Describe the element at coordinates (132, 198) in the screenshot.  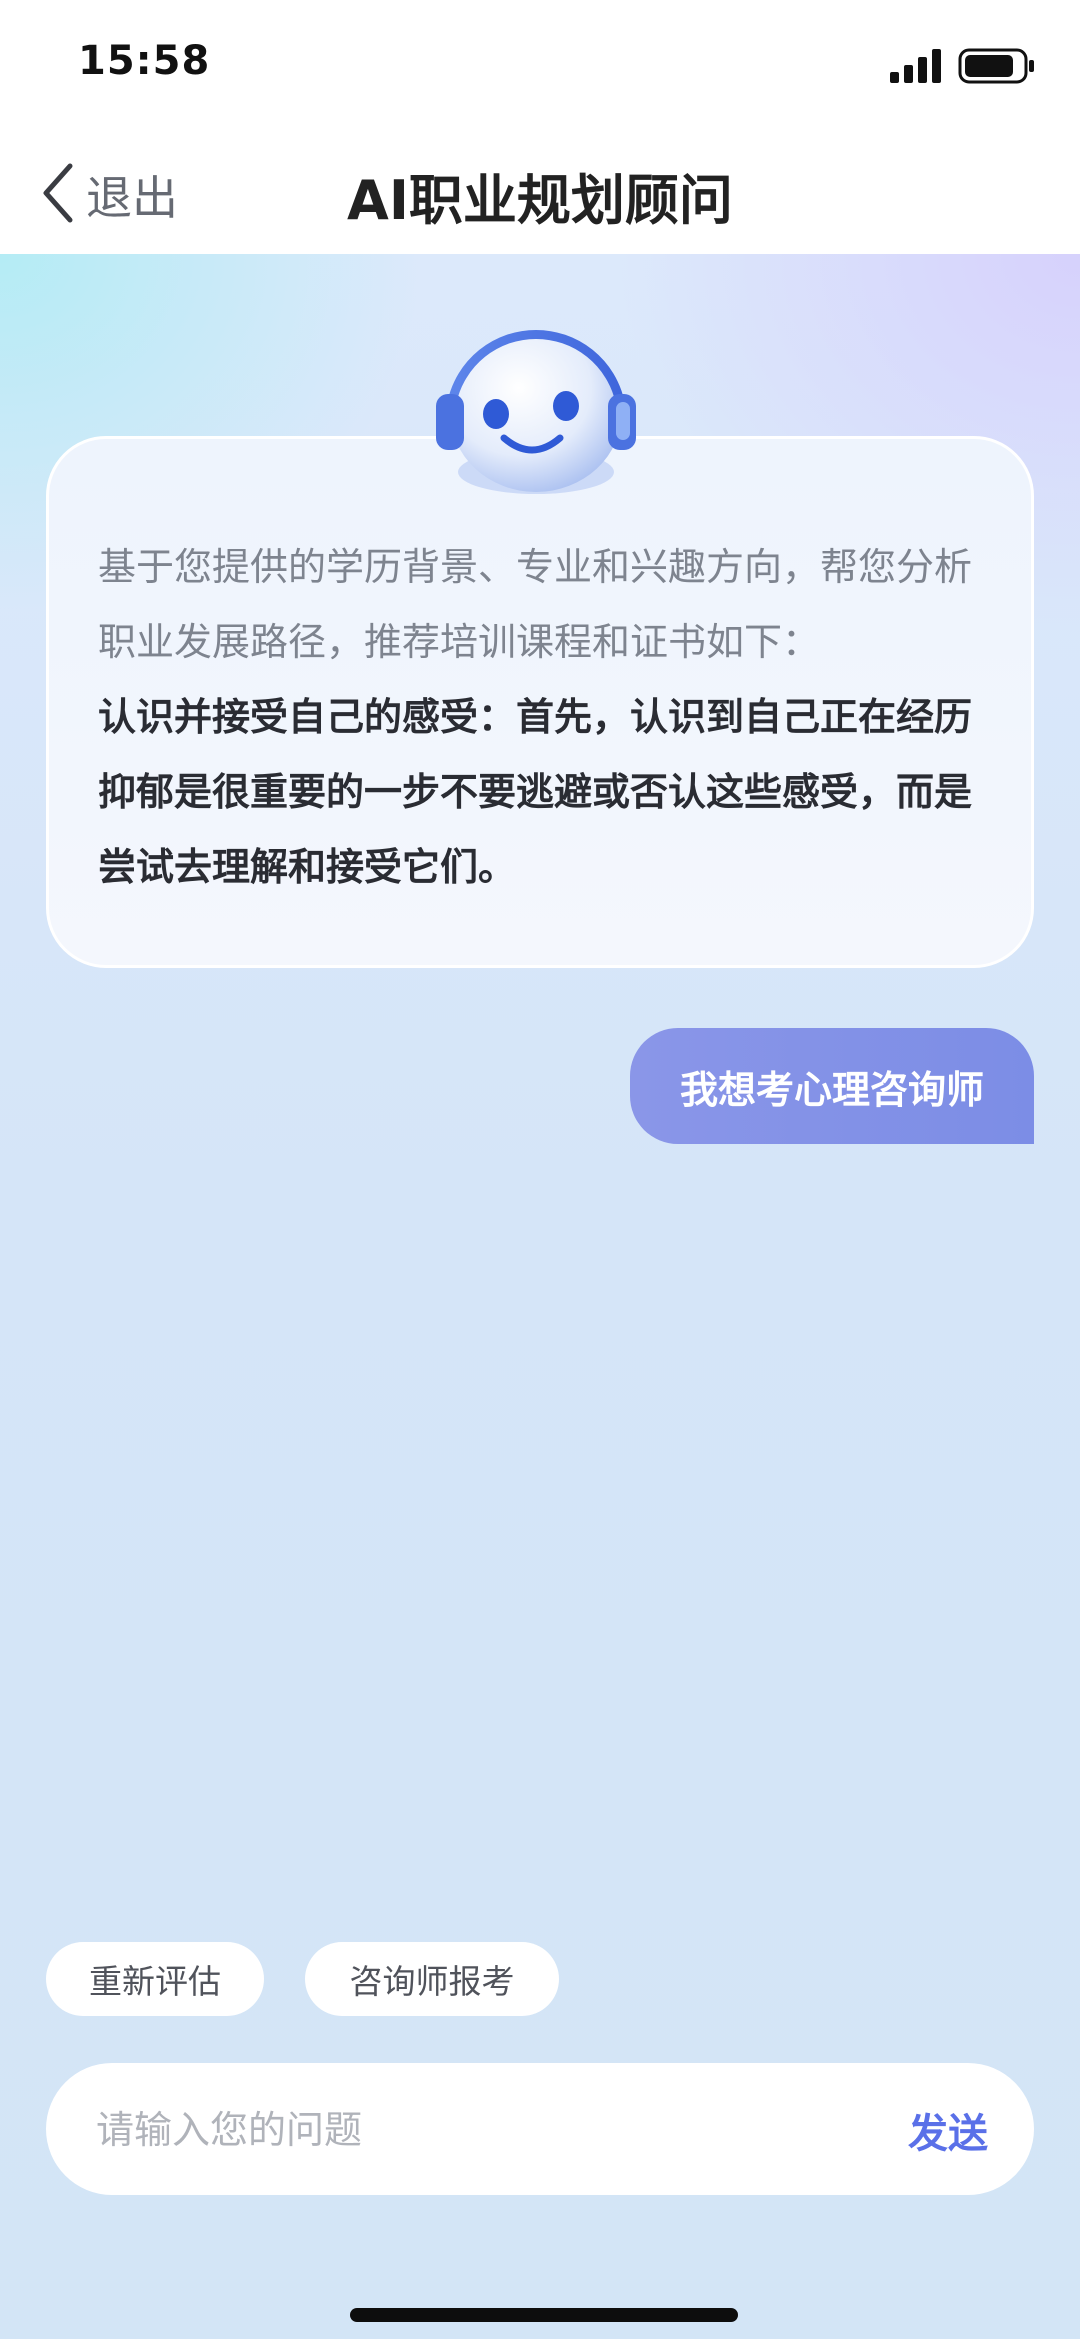
I see `exit-label: 退出` at that location.